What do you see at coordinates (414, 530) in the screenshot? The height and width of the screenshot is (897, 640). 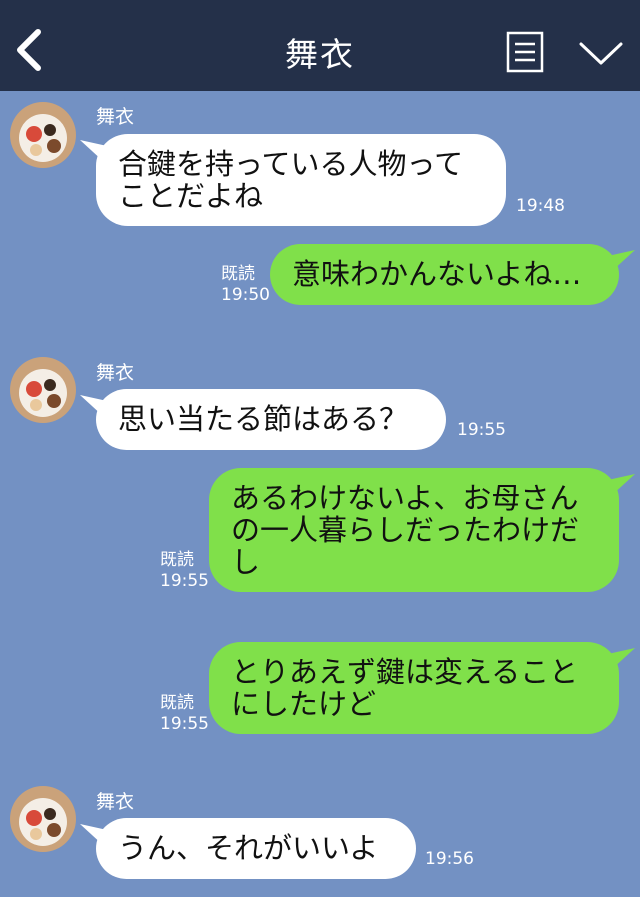 I see `message-bubble: あるわけないよ、お母さんの一人暮らしだったわけだし` at bounding box center [414, 530].